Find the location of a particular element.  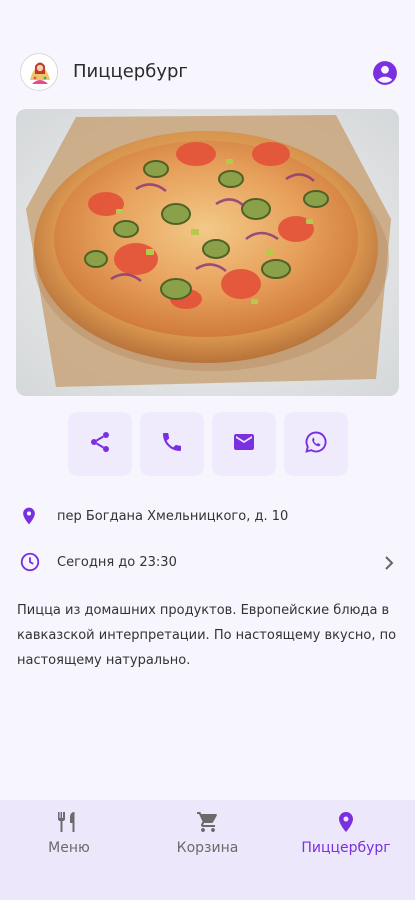

nav-item-restaurant: Пиццербург is located at coordinates (346, 850).